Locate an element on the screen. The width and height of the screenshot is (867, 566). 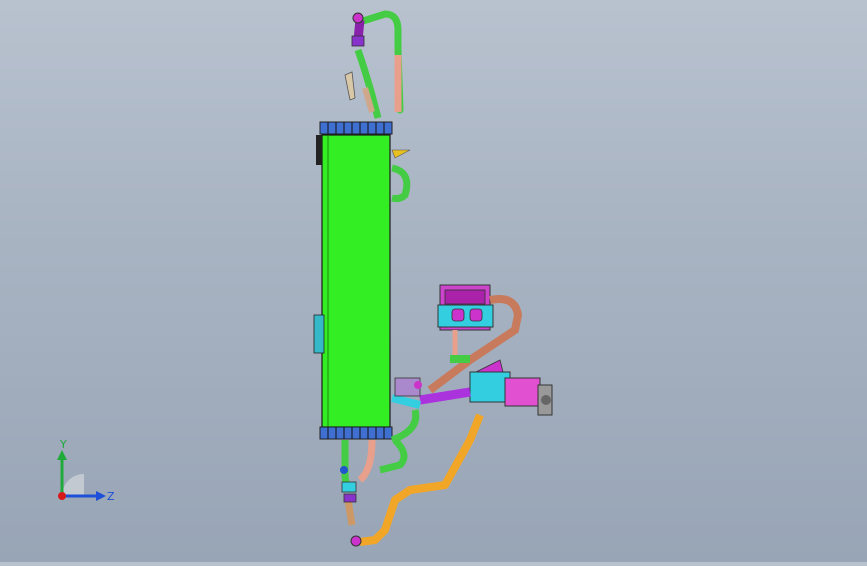
y-axis-label: Y is located at coordinates (63, 444).